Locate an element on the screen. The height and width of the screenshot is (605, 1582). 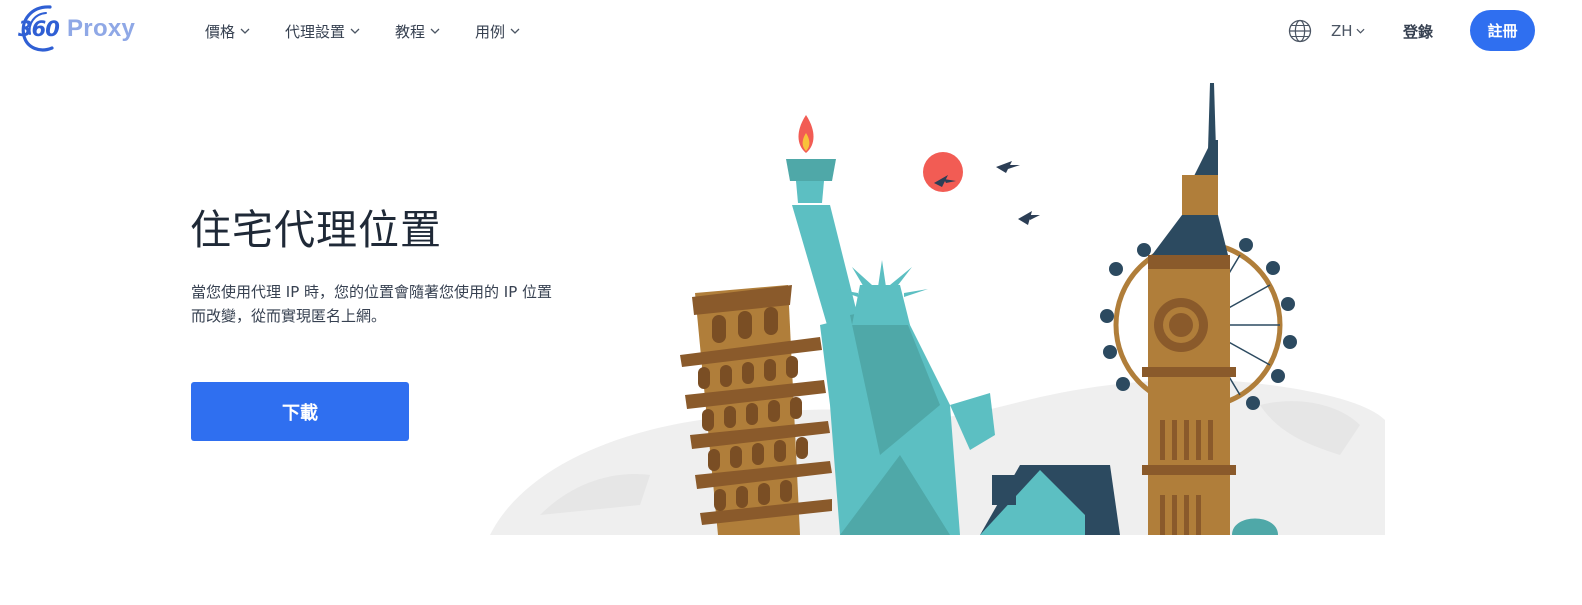
house-icon is located at coordinates (1050, 500).